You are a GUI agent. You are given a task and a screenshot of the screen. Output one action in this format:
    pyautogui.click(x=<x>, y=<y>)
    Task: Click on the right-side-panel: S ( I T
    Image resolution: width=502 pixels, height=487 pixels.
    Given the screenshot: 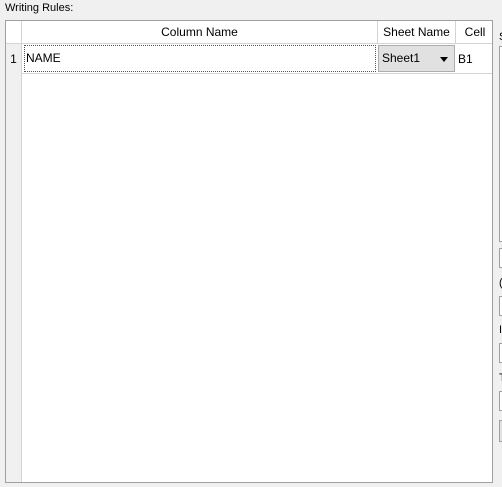 What is the action you would take?
    pyautogui.click(x=497, y=243)
    